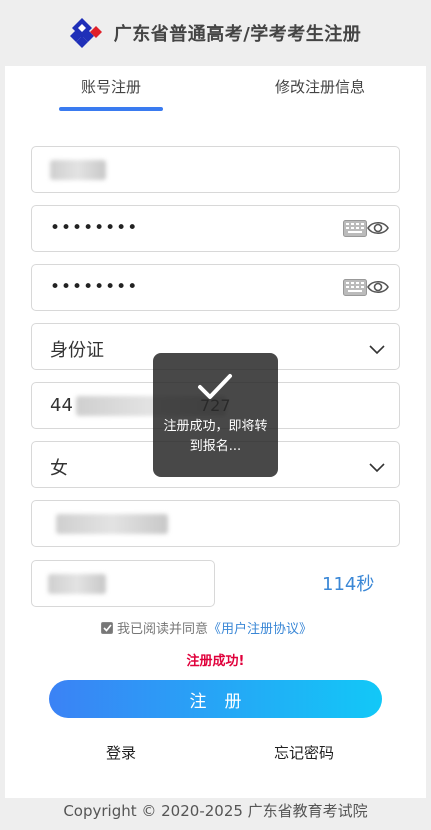  I want to click on tab-bar: 账号注册 修改注册信息, so click(215, 89).